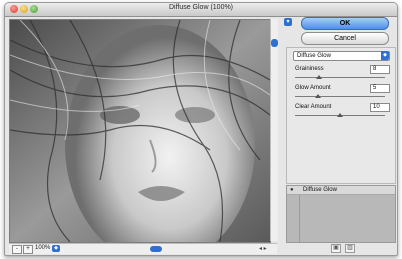 Image resolution: width=402 pixels, height=259 pixels. I want to click on zoom-in-button: +, so click(28, 249).